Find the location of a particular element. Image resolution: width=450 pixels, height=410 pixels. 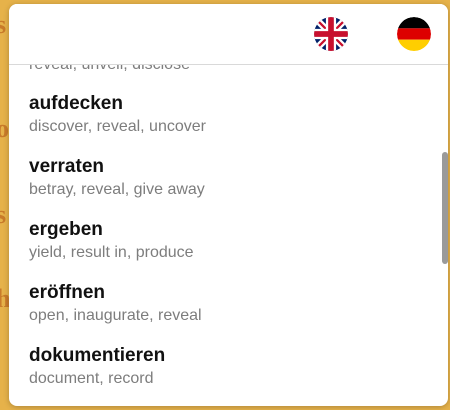

list-item: ergeben yield, result in, produce is located at coordinates (228, 247).